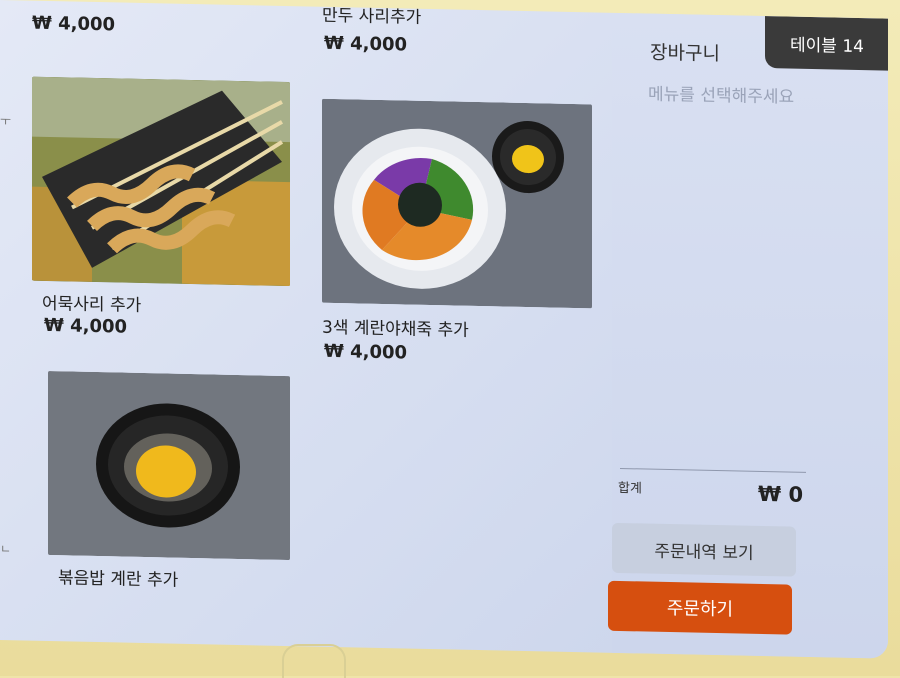  Describe the element at coordinates (161, 181) in the screenshot. I see `fishcake-image` at that location.